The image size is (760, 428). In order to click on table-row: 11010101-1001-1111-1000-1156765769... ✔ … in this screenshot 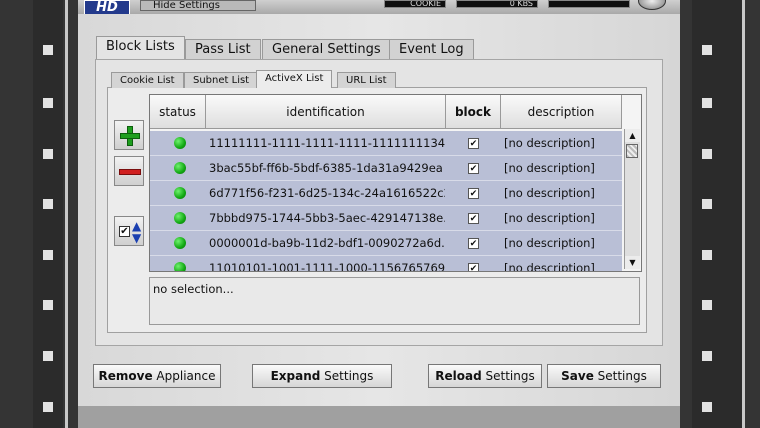, I will do `click(386, 264)`.